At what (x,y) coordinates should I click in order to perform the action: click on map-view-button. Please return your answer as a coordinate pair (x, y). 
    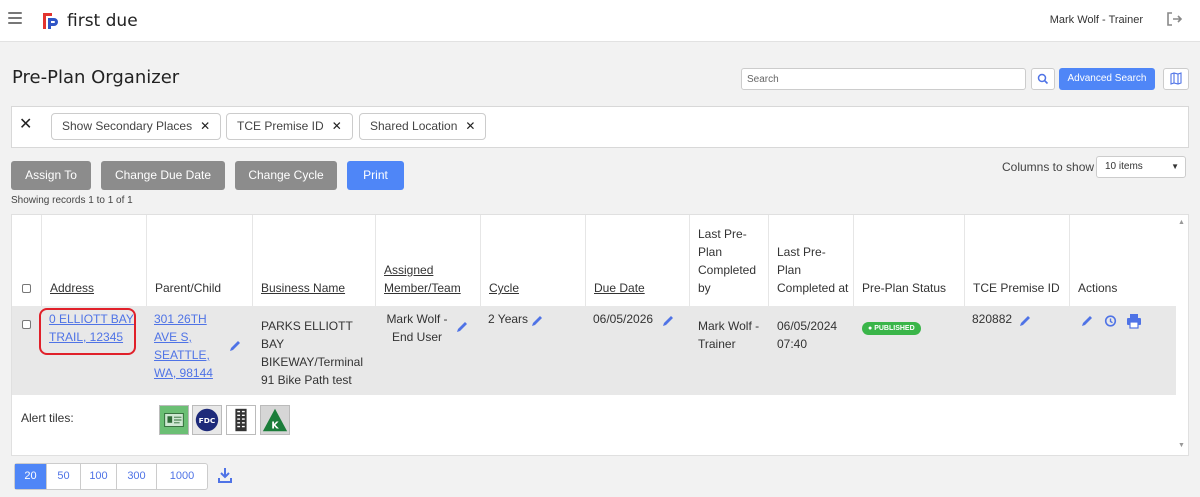
    Looking at the image, I should click on (1176, 79).